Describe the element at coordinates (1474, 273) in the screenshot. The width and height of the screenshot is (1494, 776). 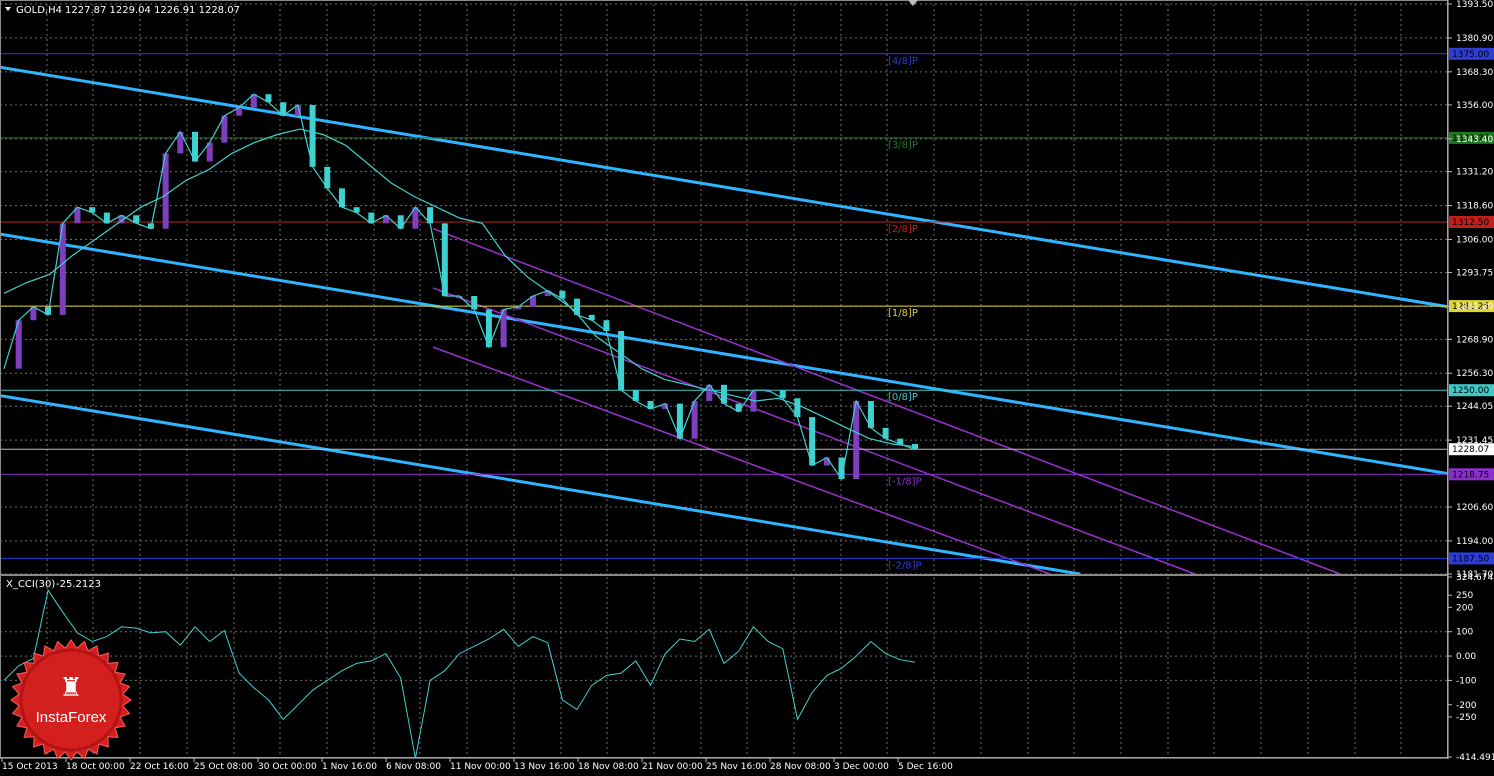
I see `y-tick-label: 1293.75` at that location.